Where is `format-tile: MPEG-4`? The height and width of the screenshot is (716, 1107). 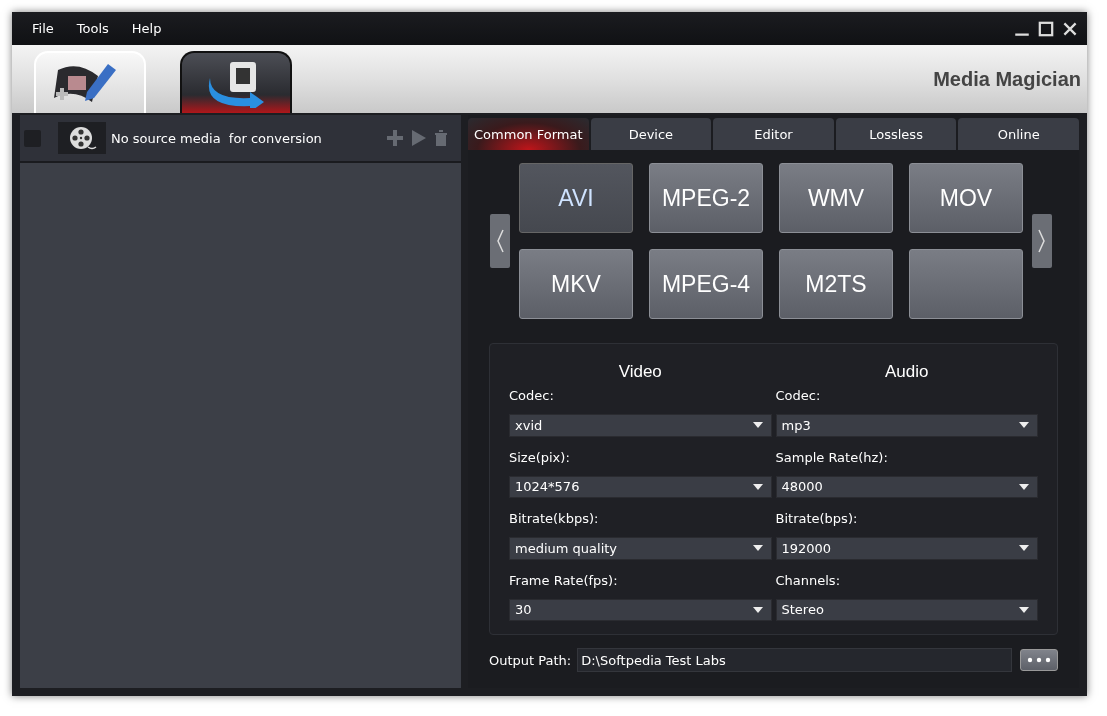 format-tile: MPEG-4 is located at coordinates (706, 284).